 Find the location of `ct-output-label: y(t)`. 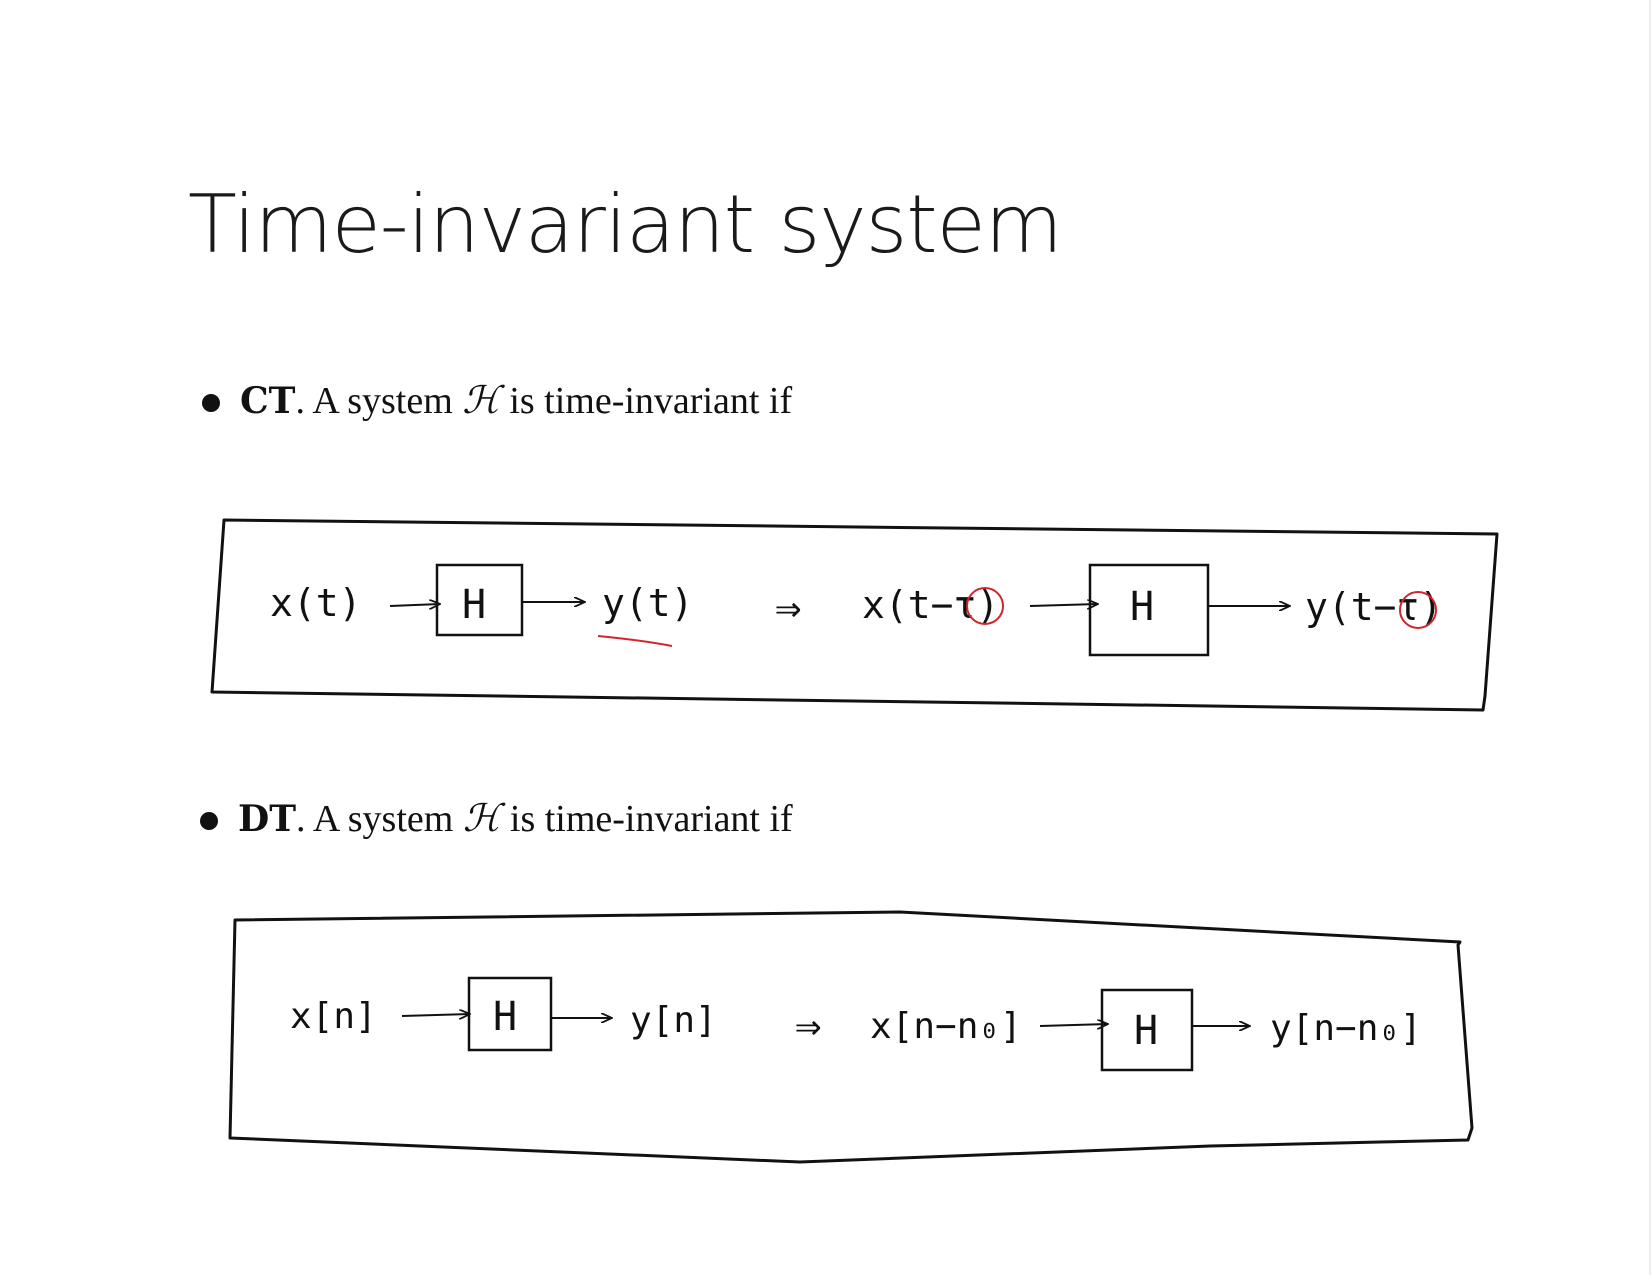

ct-output-label: y(t) is located at coordinates (648, 603).